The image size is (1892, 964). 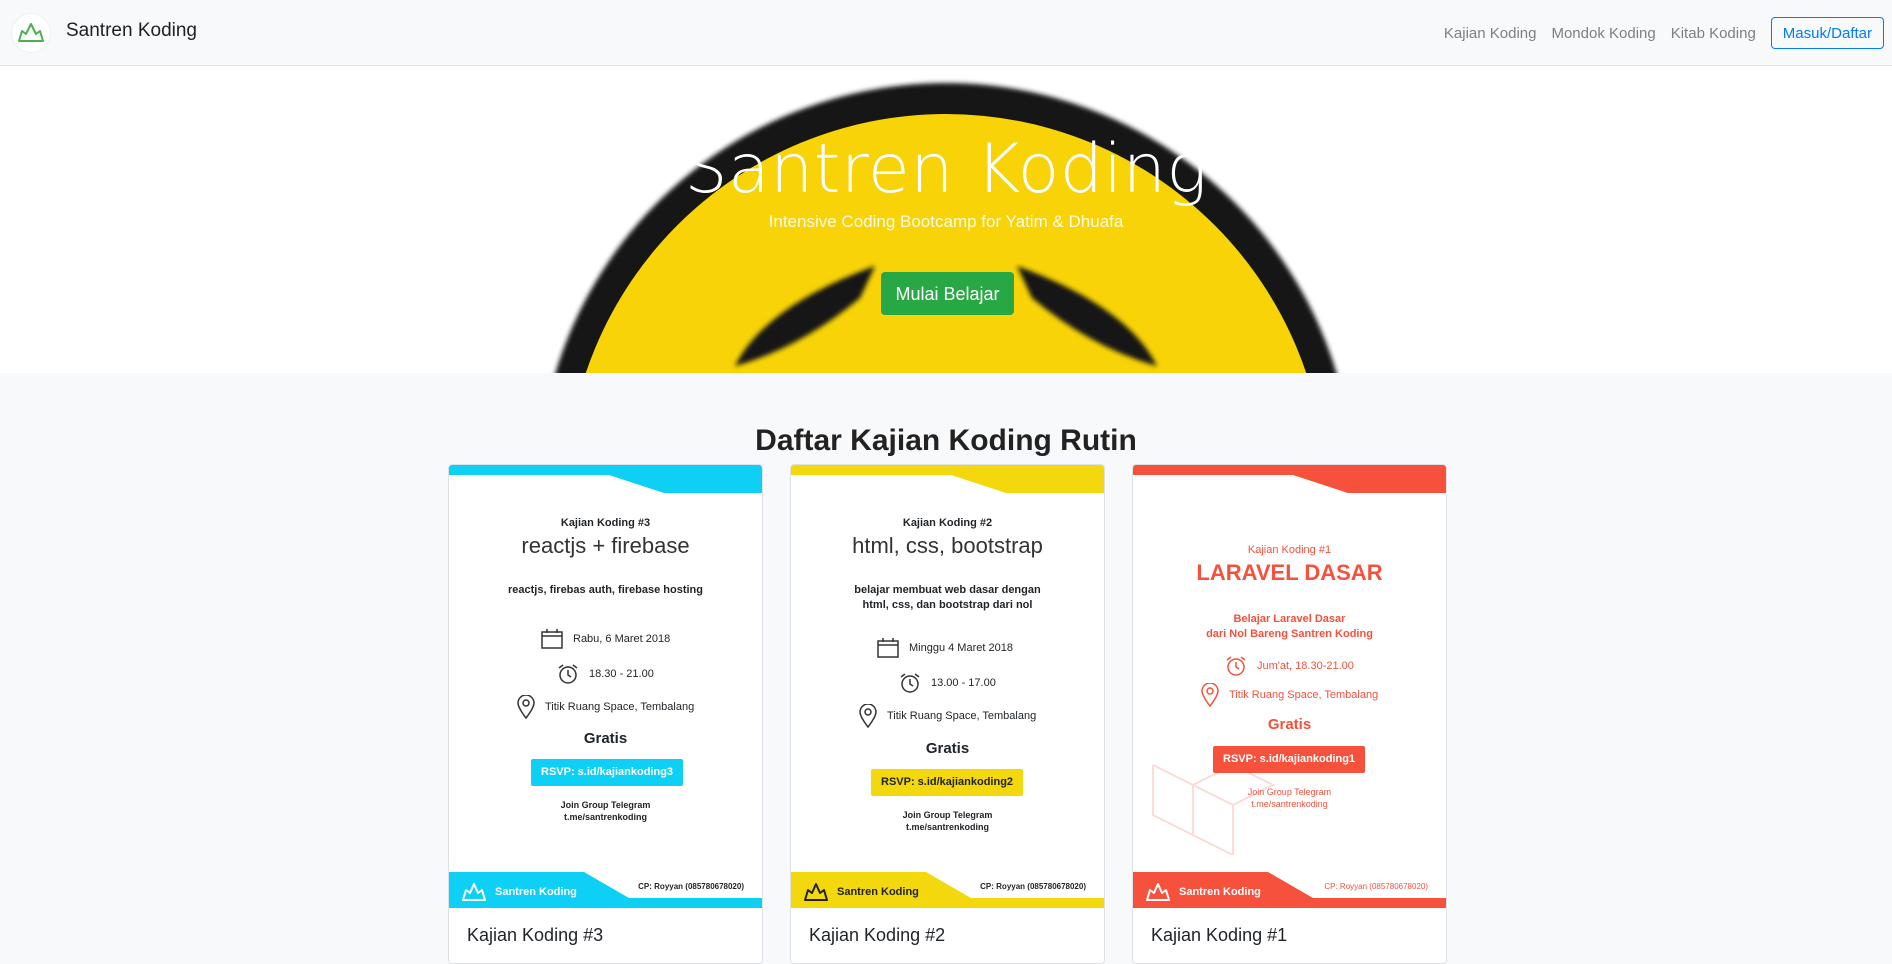 I want to click on brand-name: Santren Koding, so click(x=131, y=31).